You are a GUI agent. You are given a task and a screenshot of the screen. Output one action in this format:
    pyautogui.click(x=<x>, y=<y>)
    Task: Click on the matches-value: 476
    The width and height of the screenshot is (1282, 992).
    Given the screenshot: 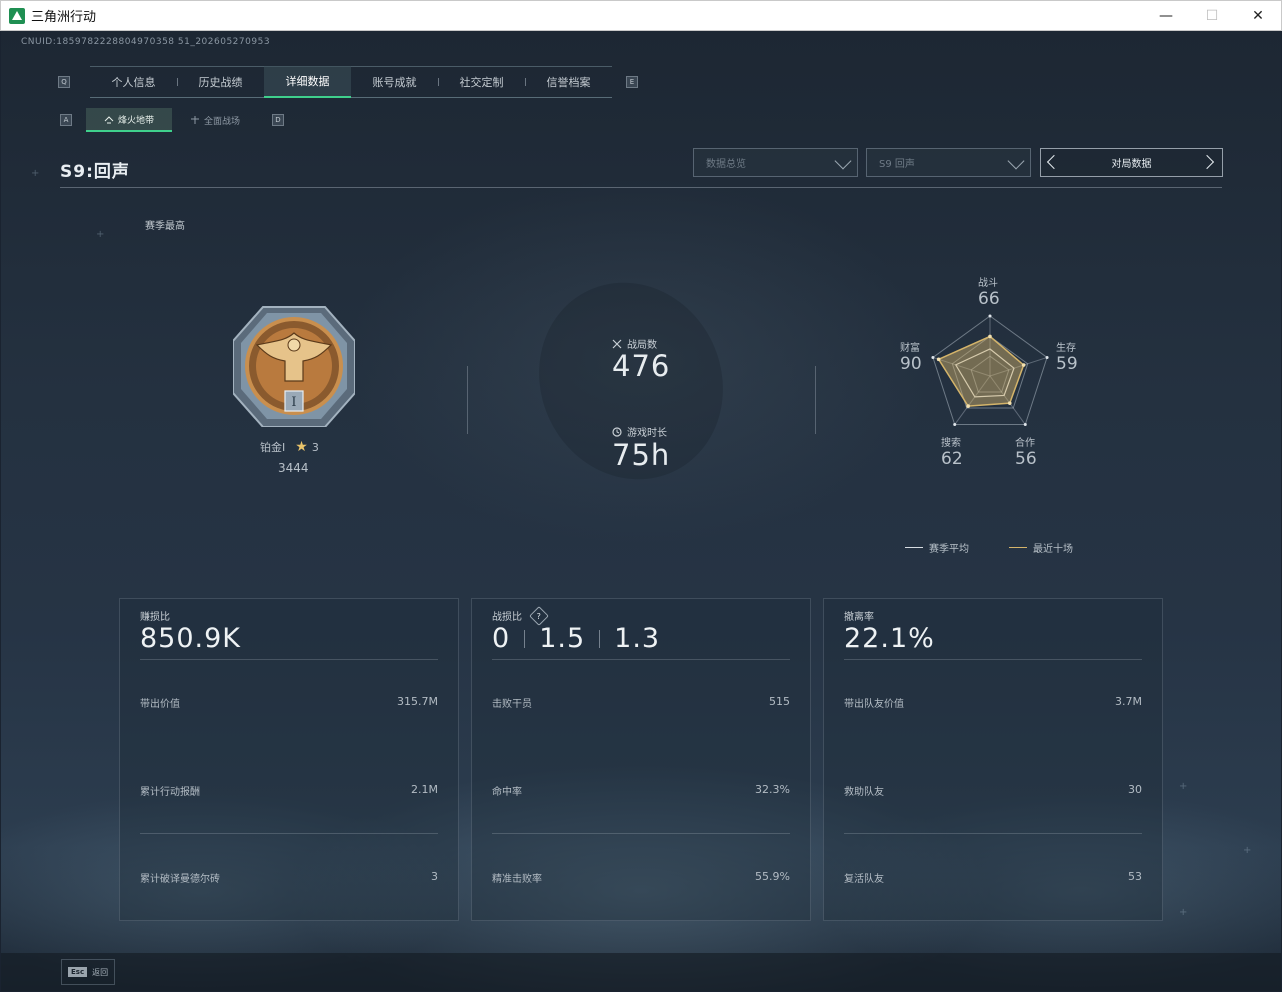 What is the action you would take?
    pyautogui.click(x=641, y=366)
    